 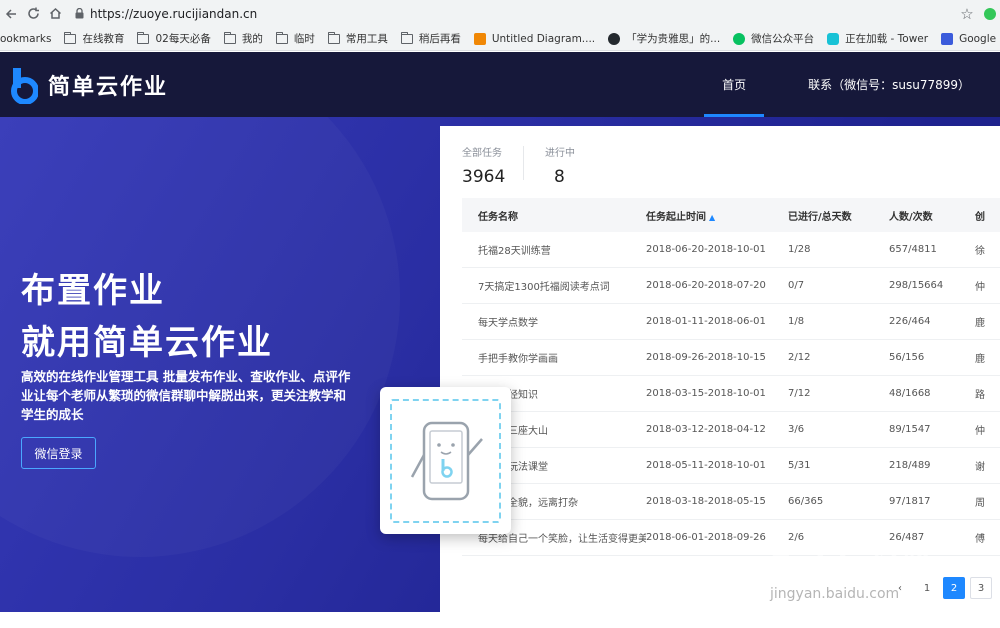 What do you see at coordinates (796, 285) in the screenshot?
I see `cell-progress: 0/7` at bounding box center [796, 285].